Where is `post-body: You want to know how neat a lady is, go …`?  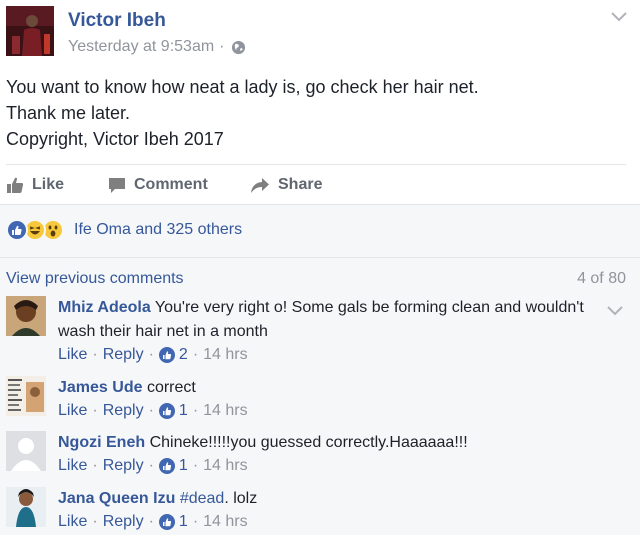
post-body: You want to know how neat a lady is, go … is located at coordinates (242, 113).